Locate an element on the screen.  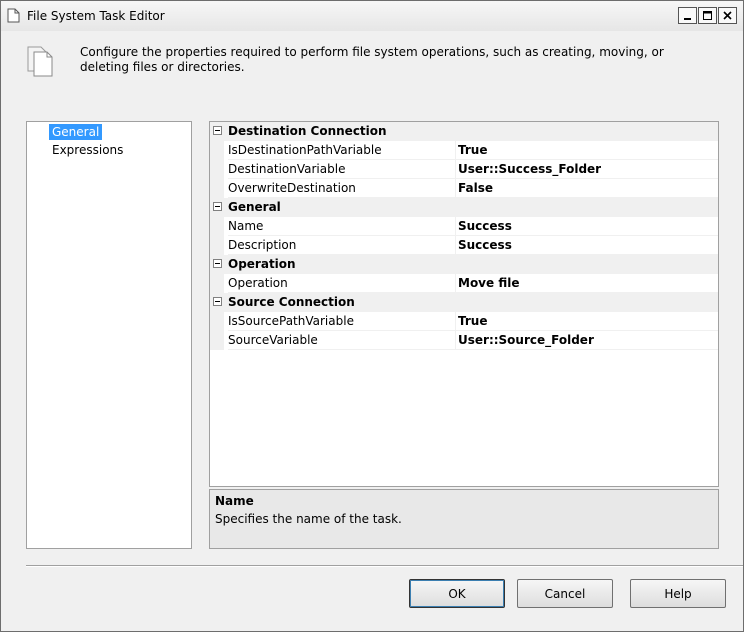
property-name: SourceVariable is located at coordinates (342, 340).